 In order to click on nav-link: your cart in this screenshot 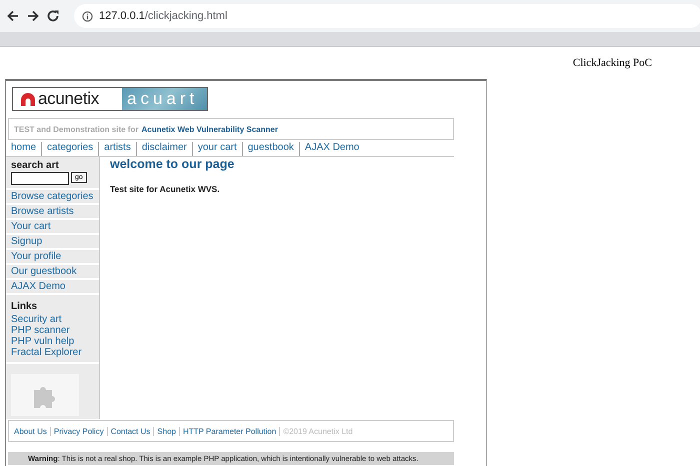, I will do `click(217, 149)`.